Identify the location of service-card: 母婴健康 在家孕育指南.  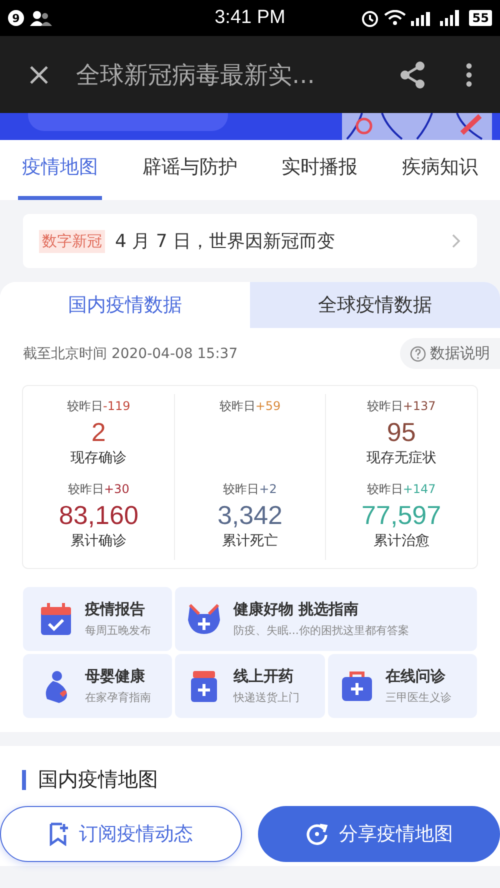
(97, 686).